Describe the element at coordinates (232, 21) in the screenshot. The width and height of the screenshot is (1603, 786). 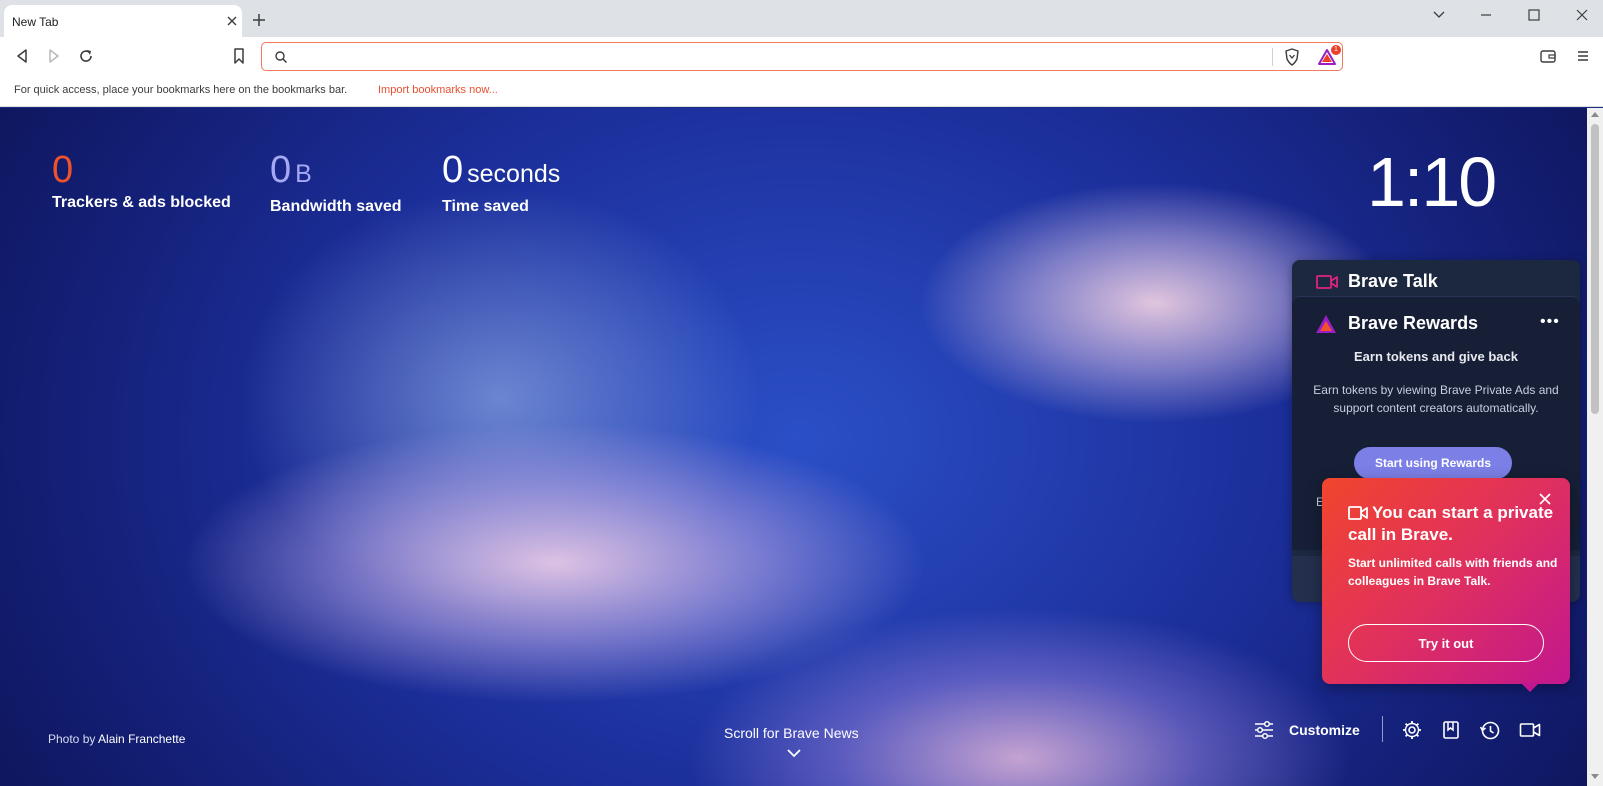
I see `close-icon` at that location.